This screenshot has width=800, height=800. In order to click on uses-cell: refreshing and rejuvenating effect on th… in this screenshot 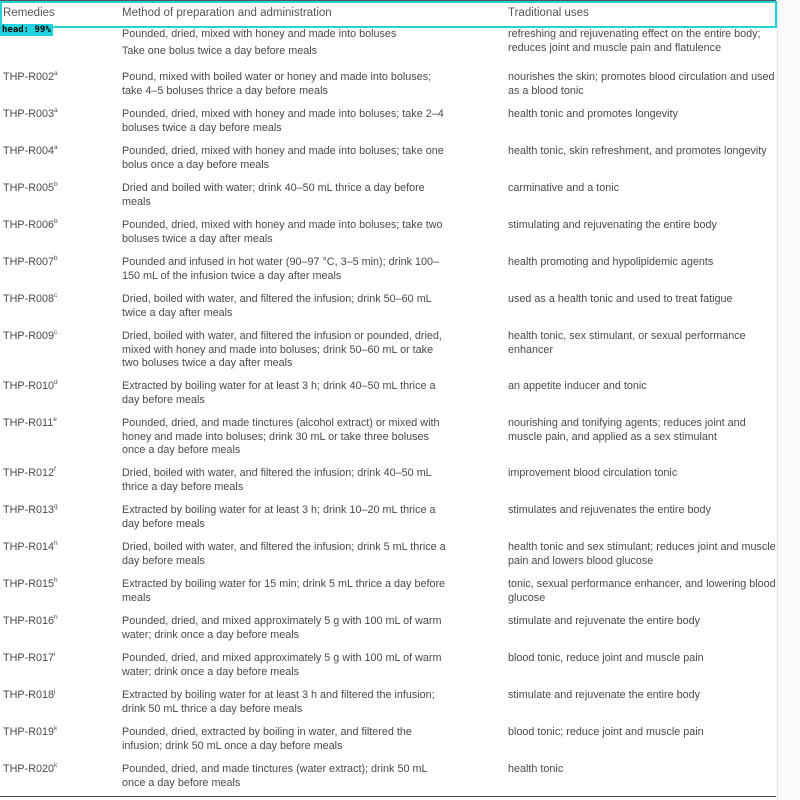, I will do `click(642, 41)`.